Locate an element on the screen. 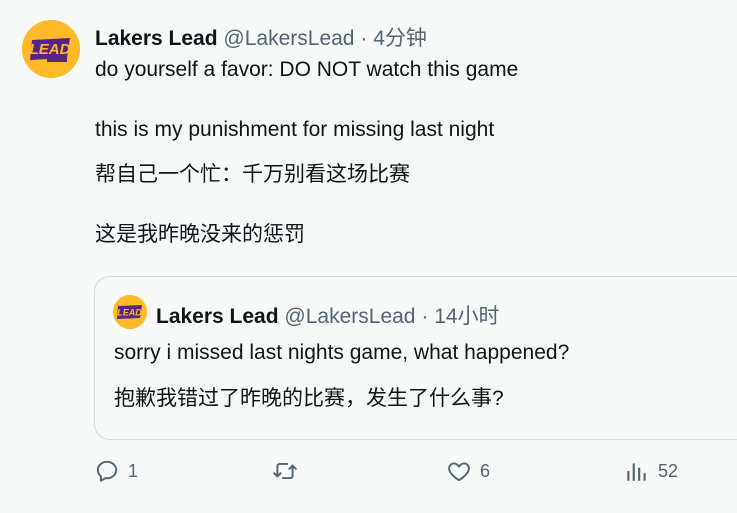 The image size is (737, 513). retweet-button is located at coordinates (289, 471).